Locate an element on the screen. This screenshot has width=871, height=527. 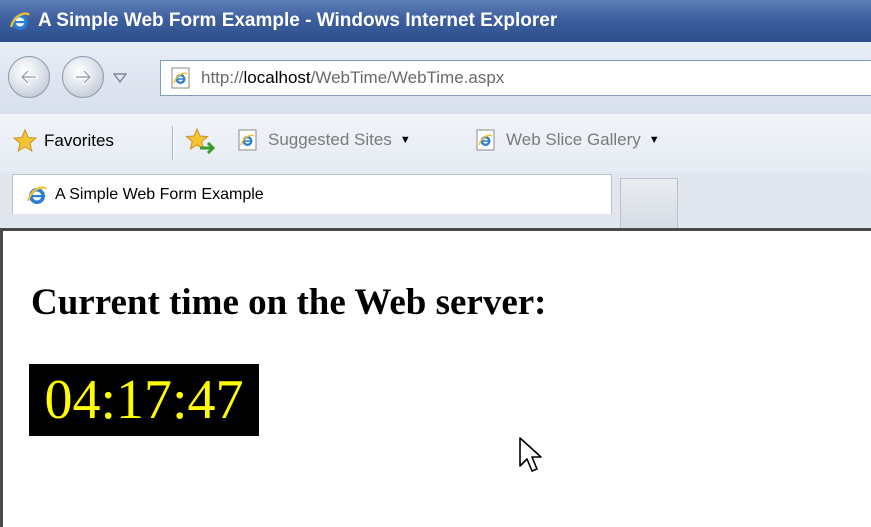
server-time-label: 04:17:47 is located at coordinates (144, 400).